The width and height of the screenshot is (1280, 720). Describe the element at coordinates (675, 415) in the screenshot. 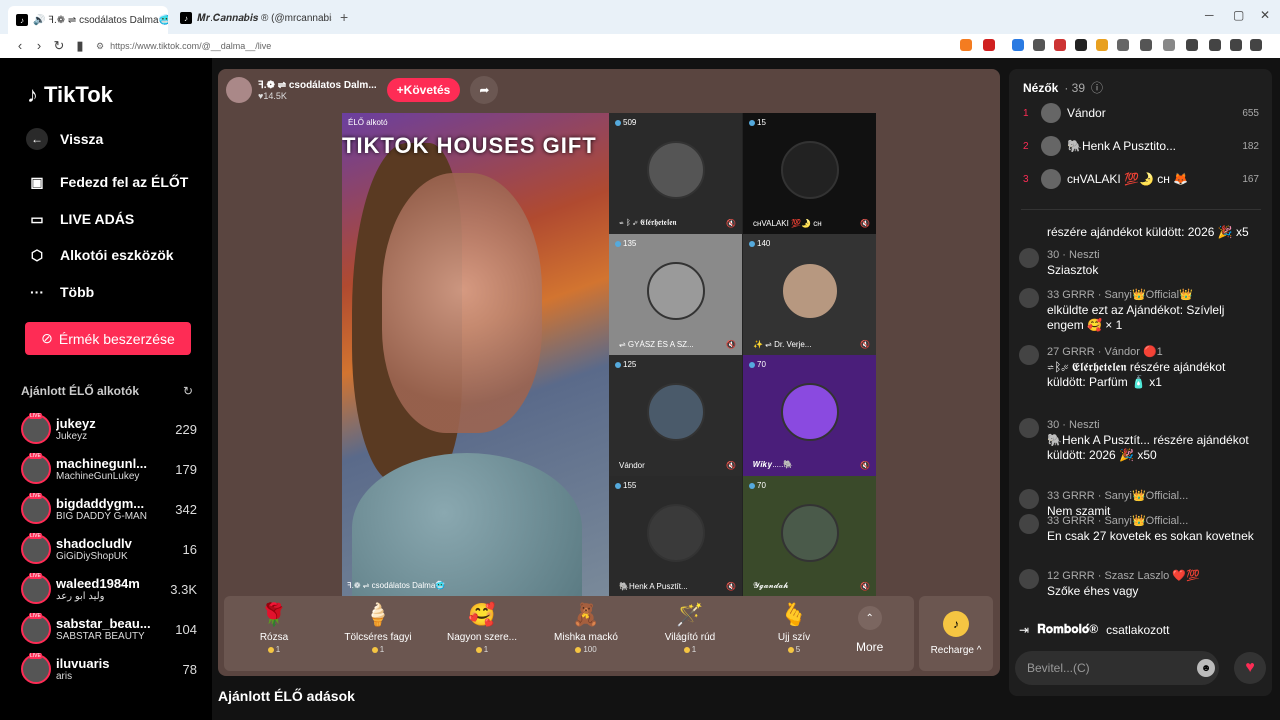

I see `guest-tile: 125 Vándor 🔇` at that location.